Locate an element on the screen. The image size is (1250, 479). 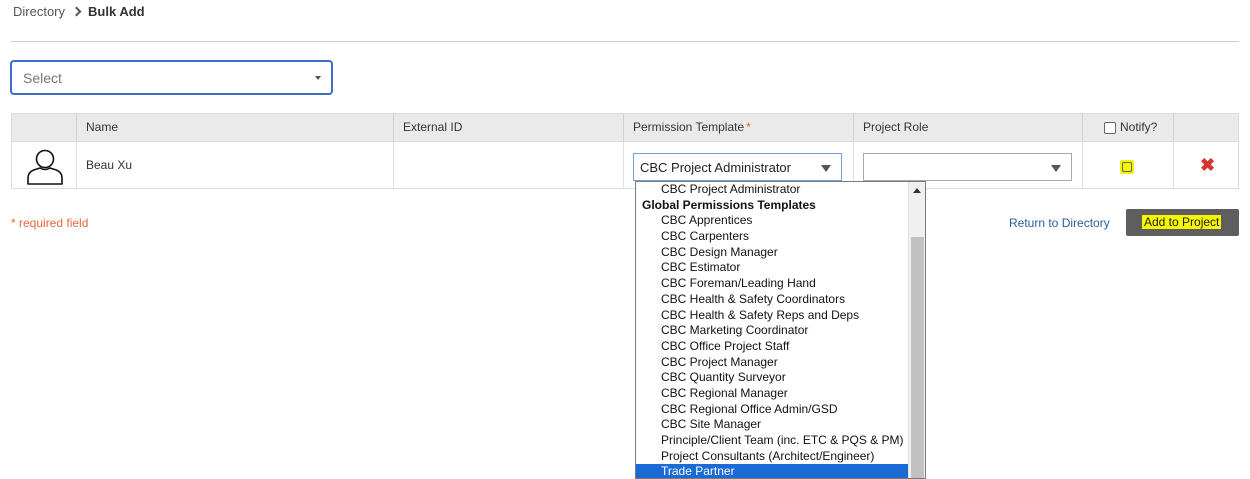
user-name: Beau Xu is located at coordinates (109, 165).